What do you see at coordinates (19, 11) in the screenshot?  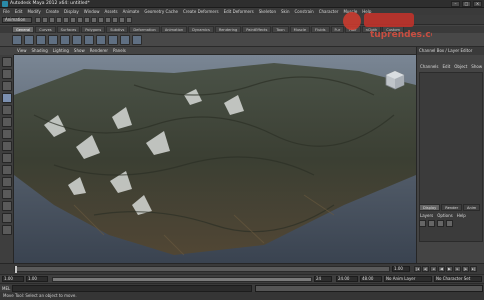 I see `menu-edit: Edit` at bounding box center [19, 11].